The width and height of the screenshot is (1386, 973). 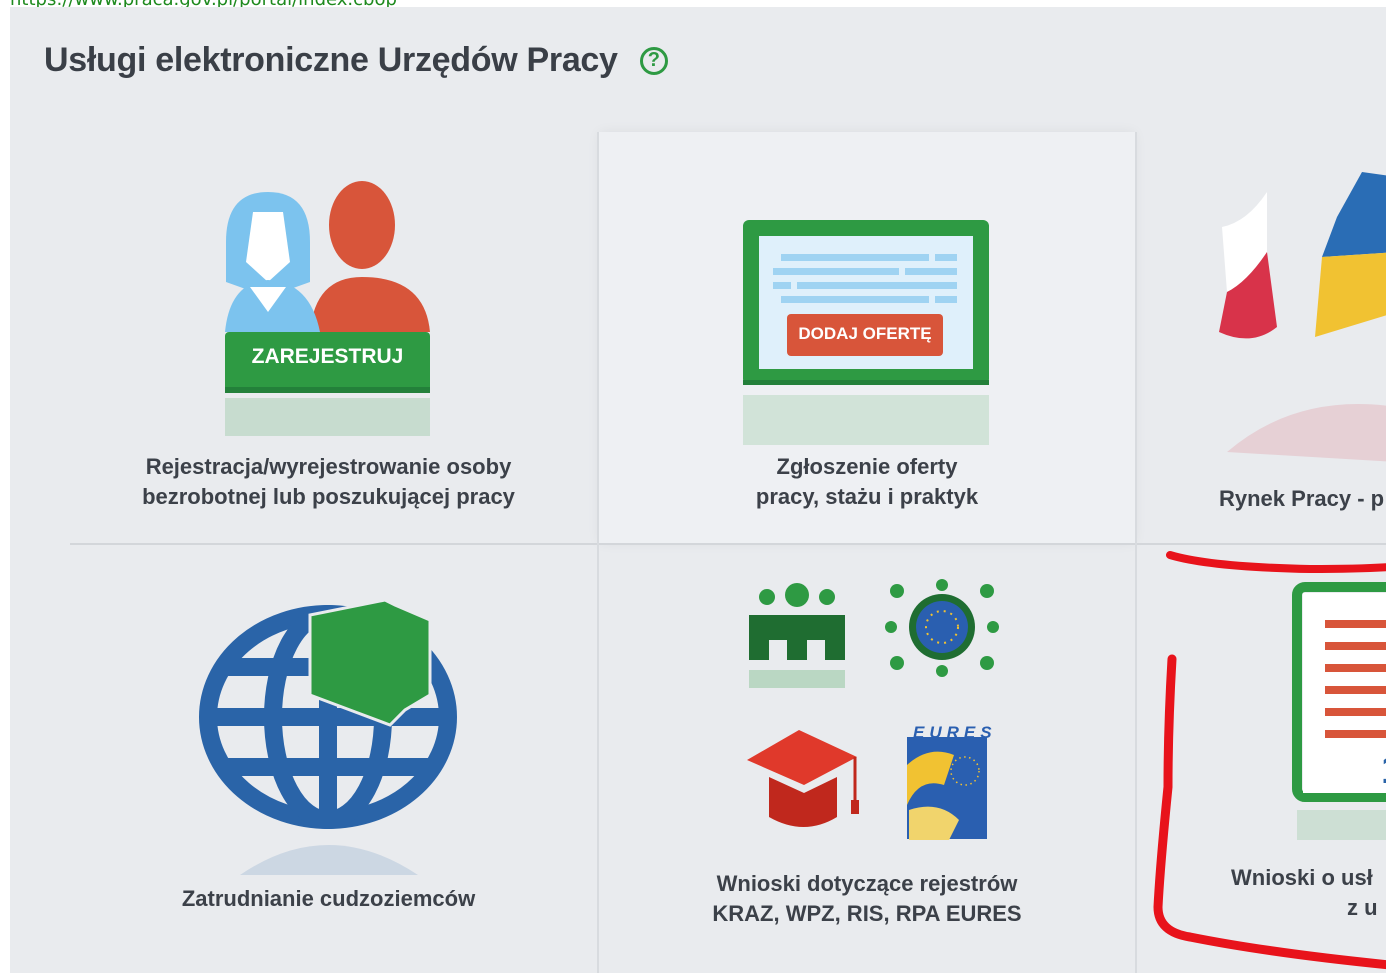 What do you see at coordinates (328, 496) in the screenshot?
I see `tile-register-label-2: bezrobotnej lub poszukującej pracy` at bounding box center [328, 496].